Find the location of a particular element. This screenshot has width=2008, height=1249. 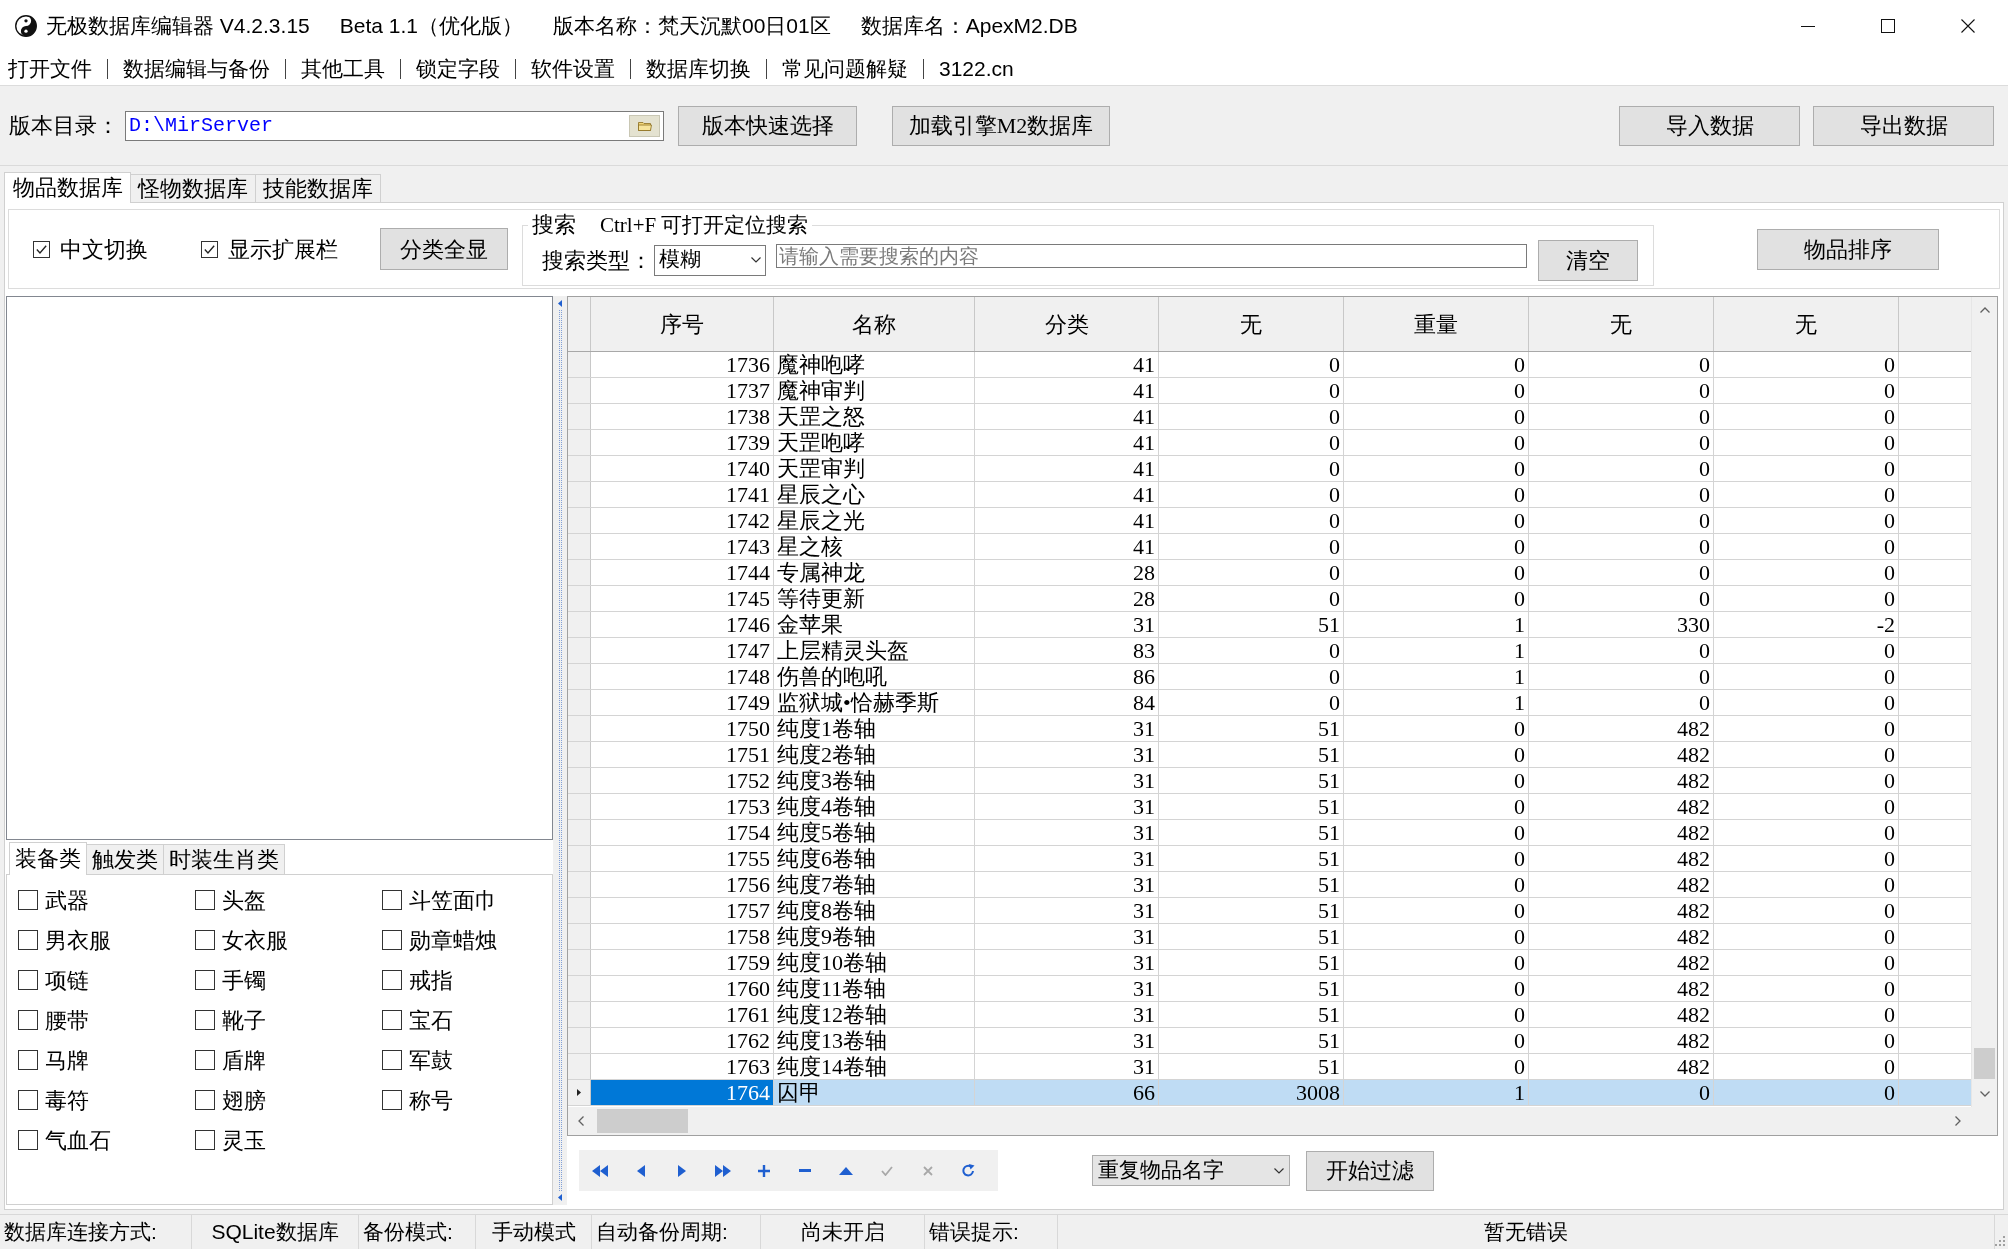

table-row: 1757 纯度8卷轴 31 51 0 482 0 is located at coordinates (1269, 911).